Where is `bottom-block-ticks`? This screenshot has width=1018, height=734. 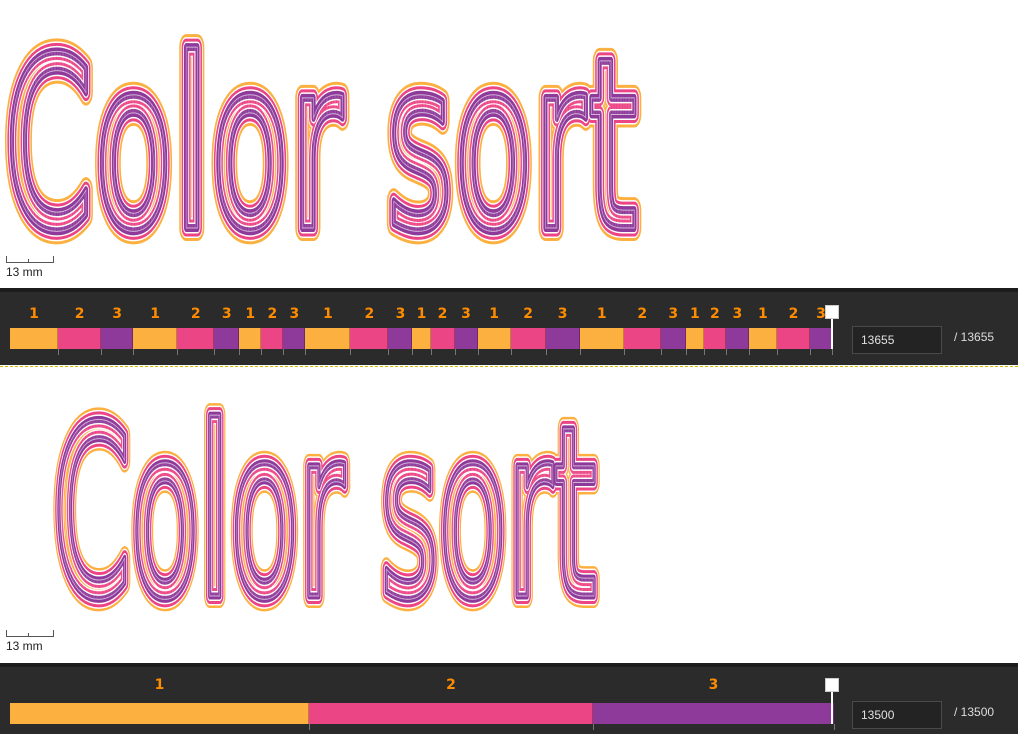 bottom-block-ticks is located at coordinates (422, 727).